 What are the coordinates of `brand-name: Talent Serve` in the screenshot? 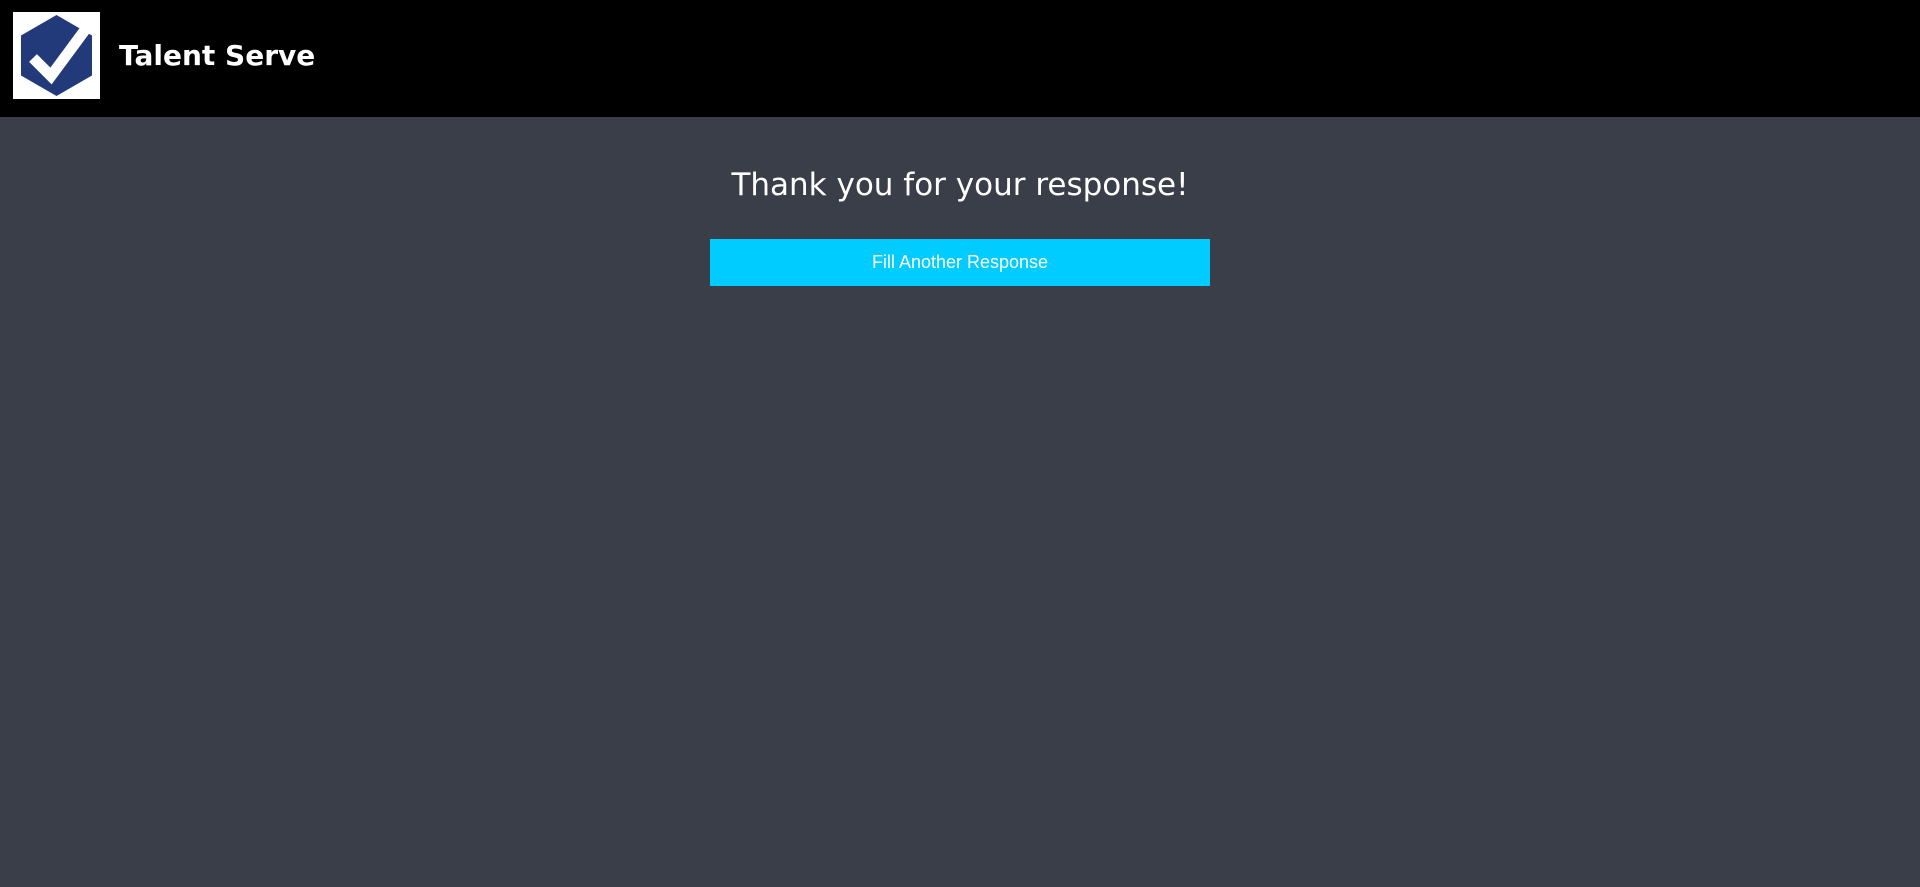 It's located at (217, 55).